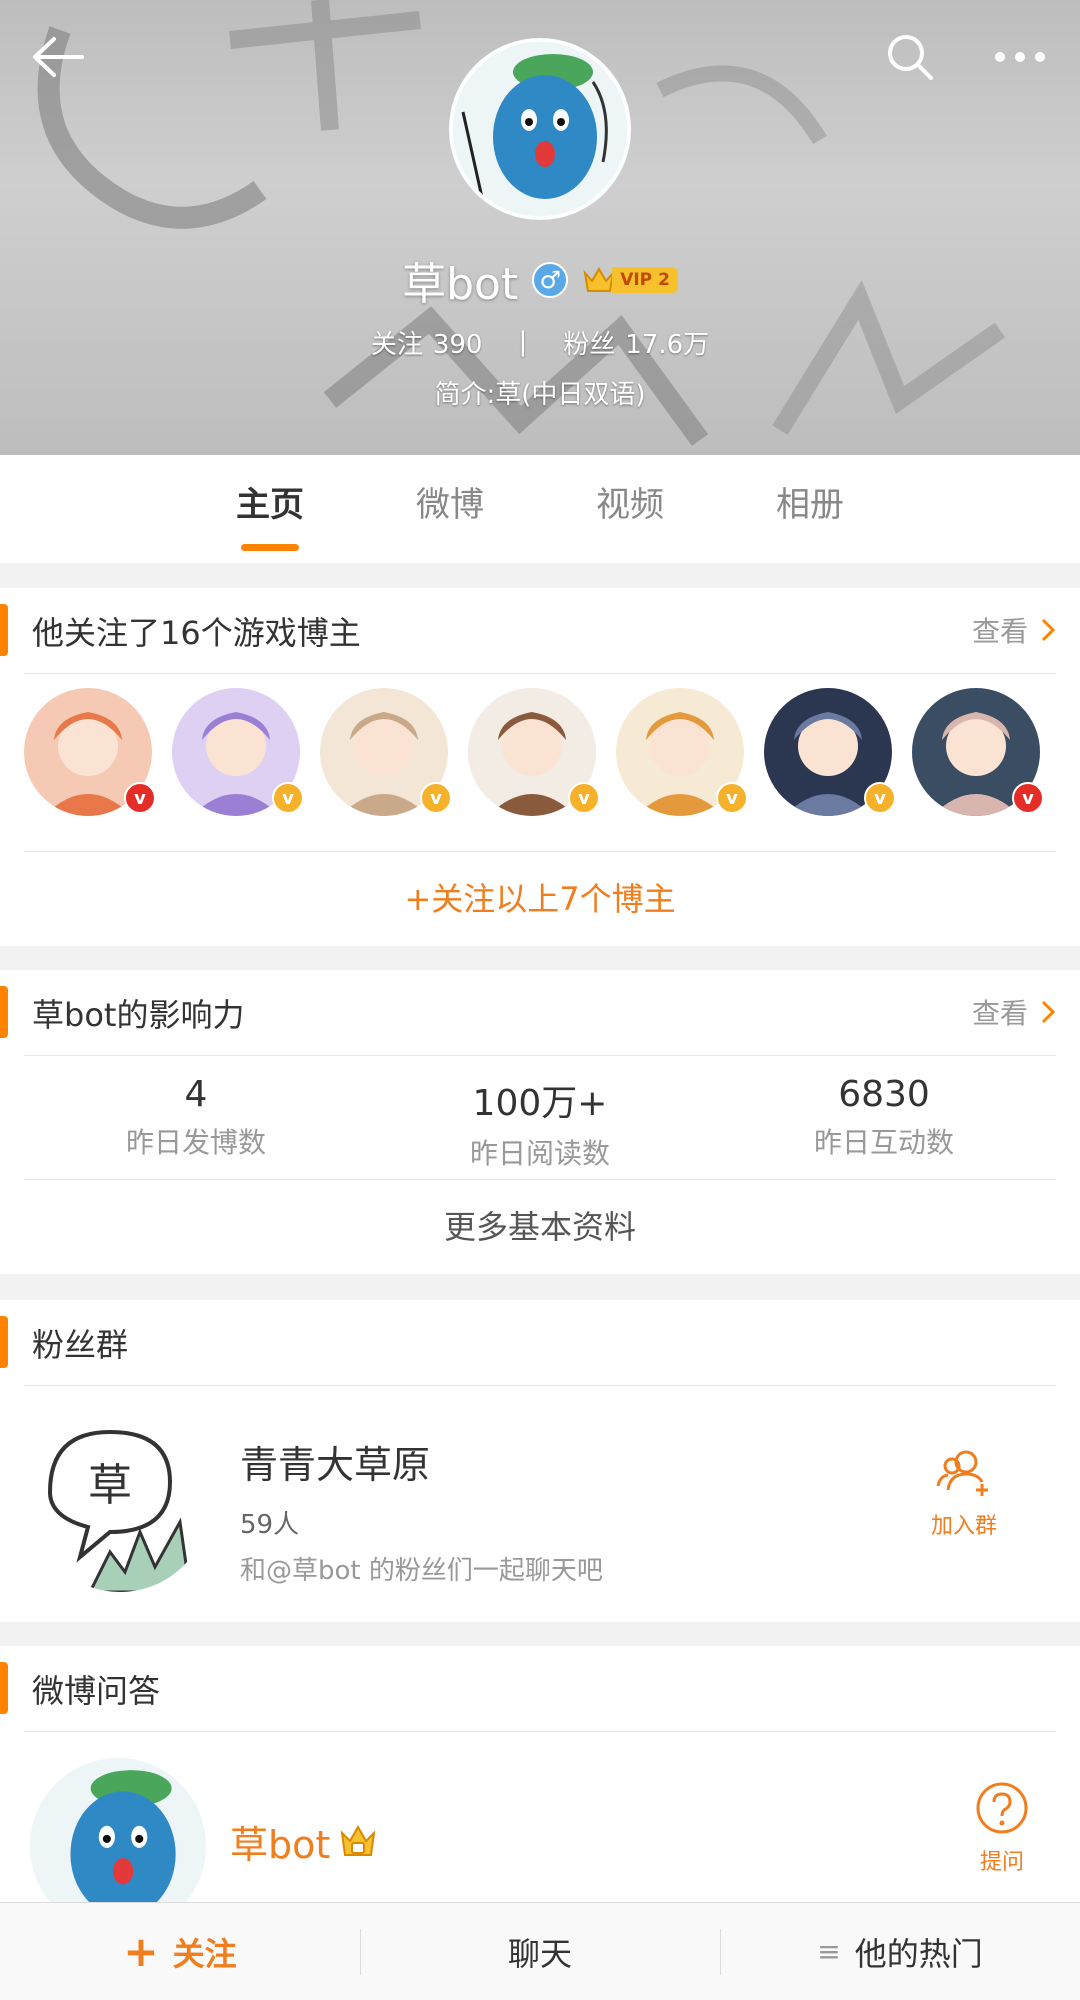 The height and width of the screenshot is (2000, 1080). I want to click on follow-button: + 关注, so click(180, 1951).